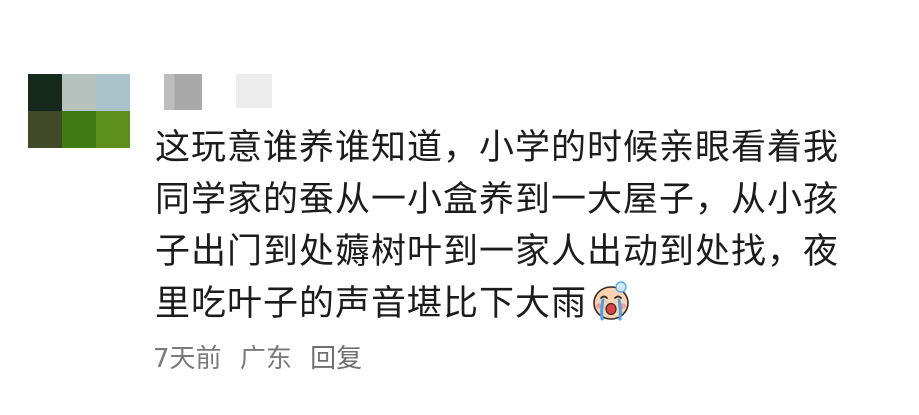  I want to click on crying-face-icon, so click(611, 301).